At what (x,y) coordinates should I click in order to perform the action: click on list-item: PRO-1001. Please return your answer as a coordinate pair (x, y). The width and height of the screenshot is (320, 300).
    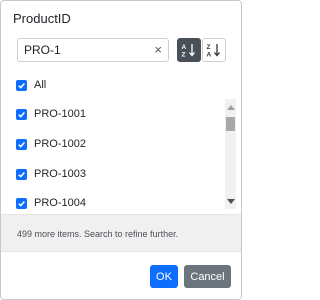
    Looking at the image, I should click on (51, 114).